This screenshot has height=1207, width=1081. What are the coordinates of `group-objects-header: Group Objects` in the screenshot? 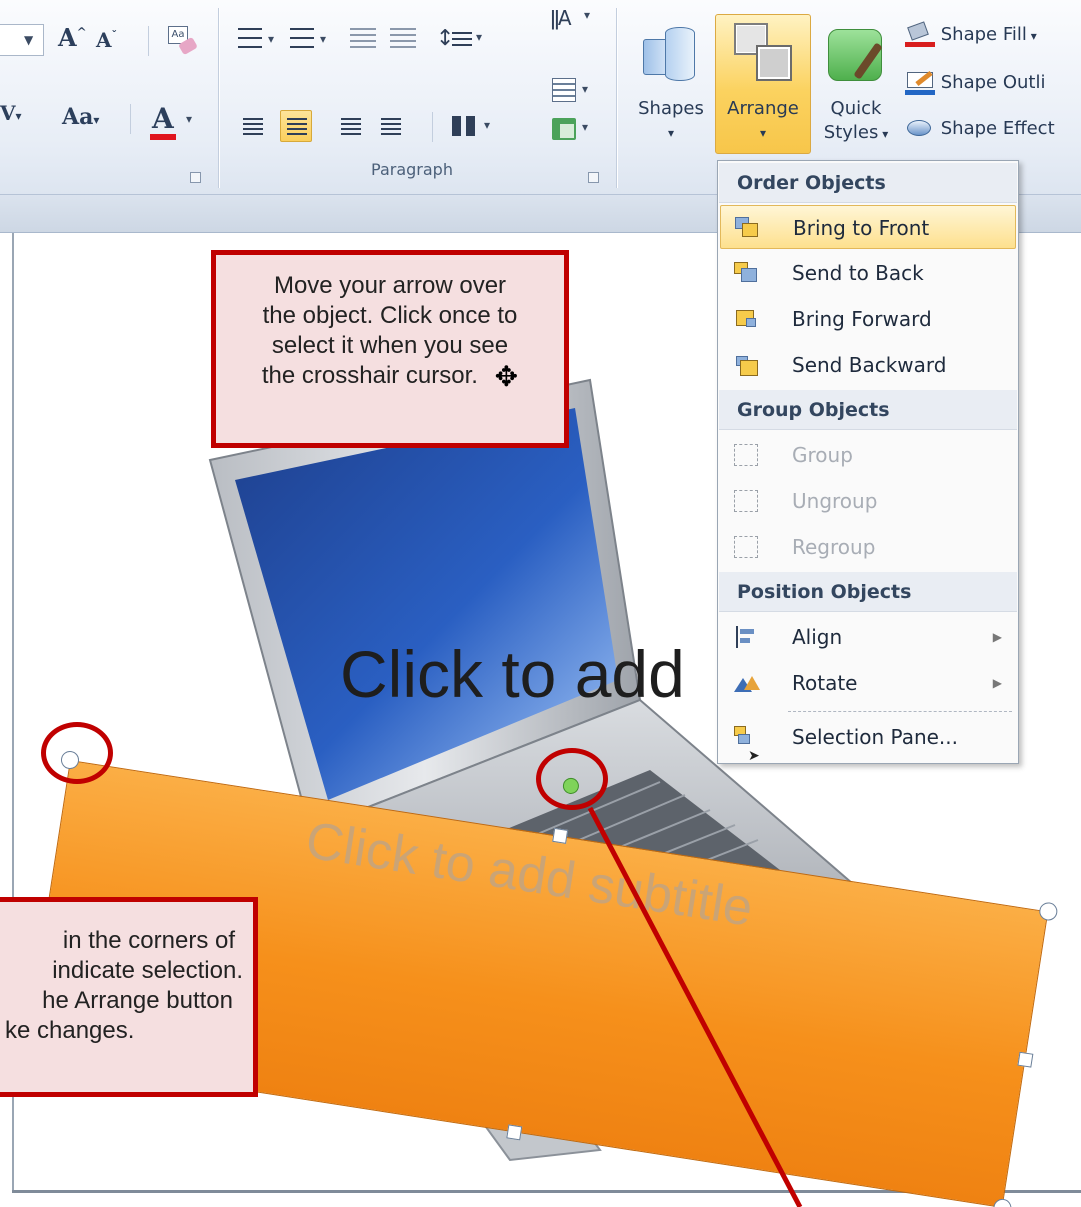 It's located at (868, 410).